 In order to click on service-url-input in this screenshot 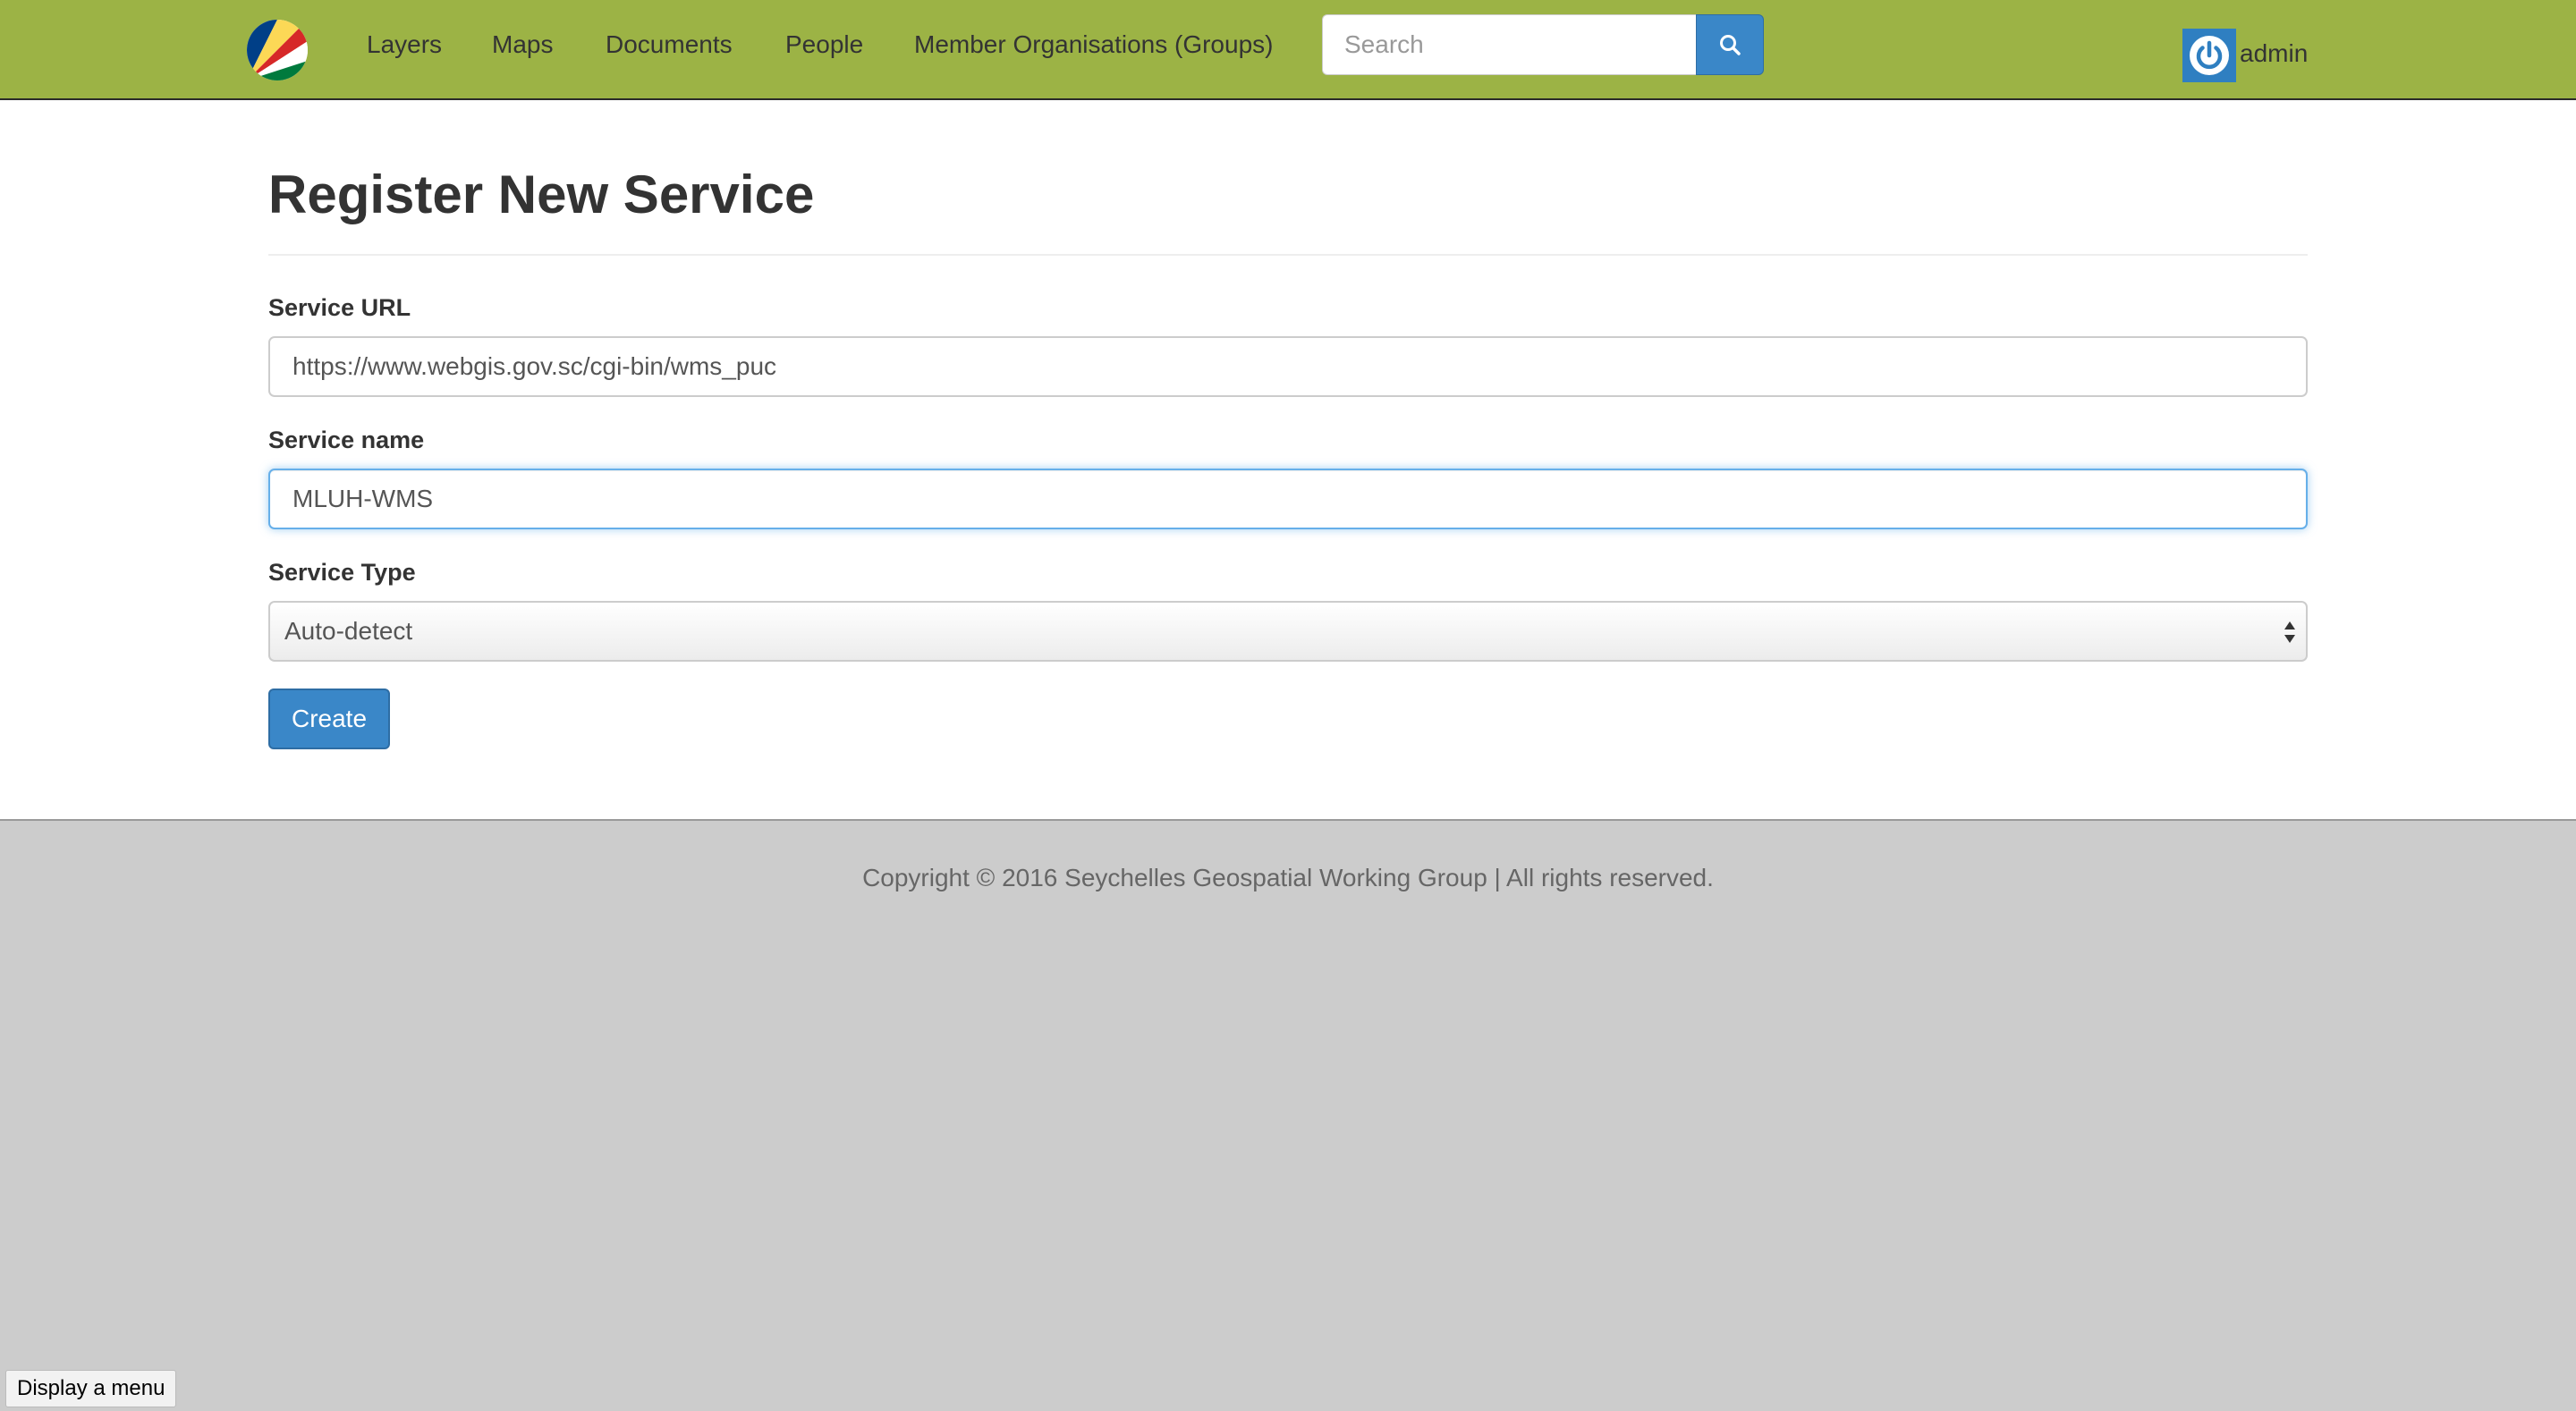, I will do `click(1288, 366)`.